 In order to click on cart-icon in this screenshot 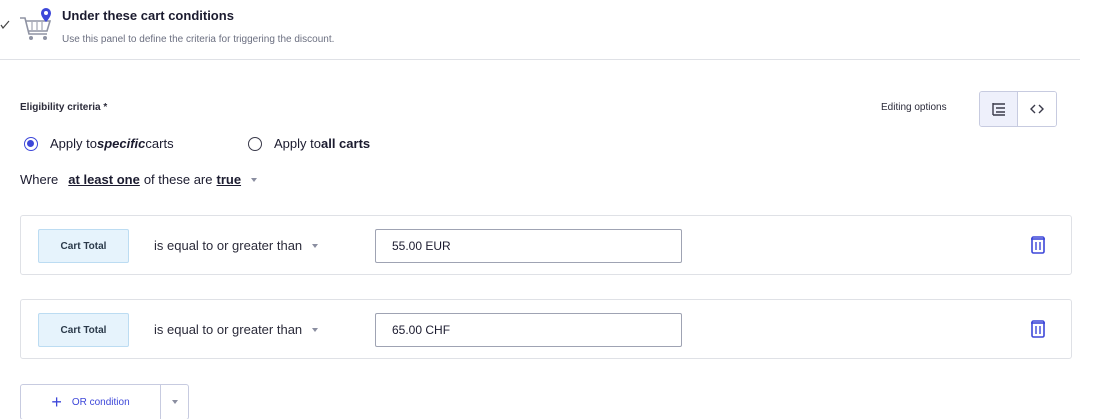, I will do `click(36, 24)`.